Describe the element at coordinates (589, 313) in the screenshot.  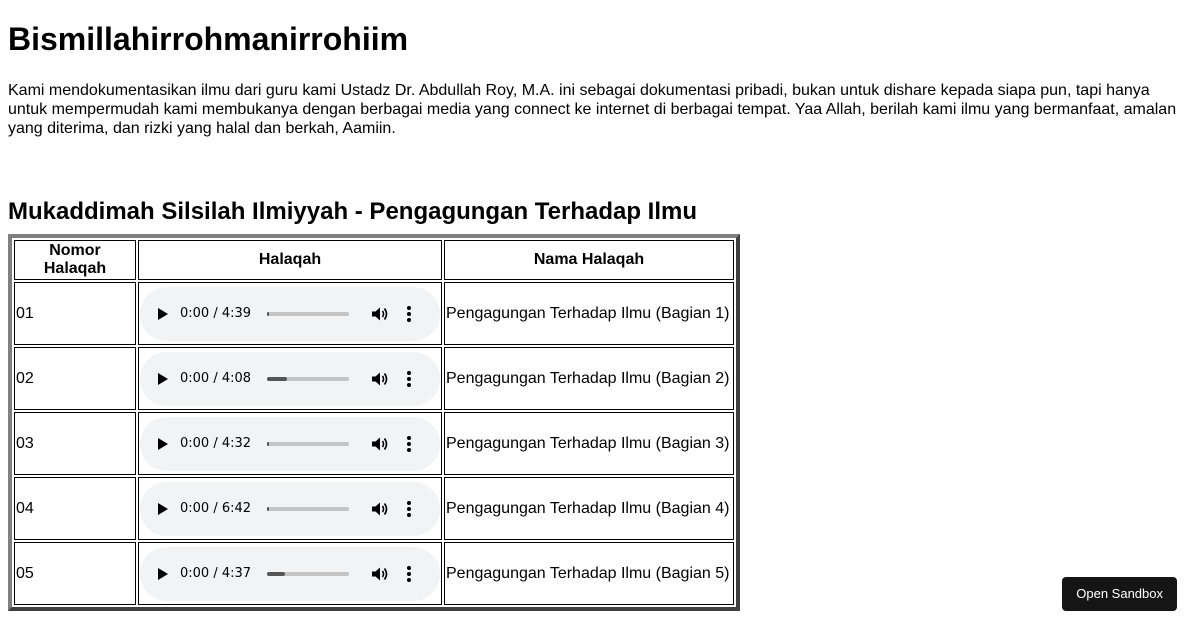
I see `nama-halaqah-cell: Pengagungan Terhadap Ilmu (Bagian 1)` at that location.